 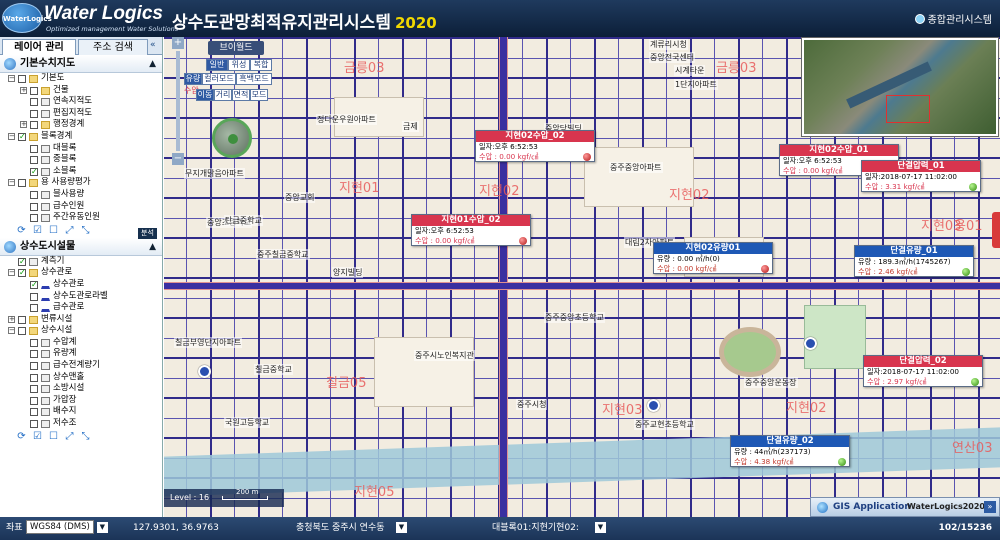 I want to click on gis-application-bar: GIS Application WaterLogics2020 », so click(x=905, y=507).